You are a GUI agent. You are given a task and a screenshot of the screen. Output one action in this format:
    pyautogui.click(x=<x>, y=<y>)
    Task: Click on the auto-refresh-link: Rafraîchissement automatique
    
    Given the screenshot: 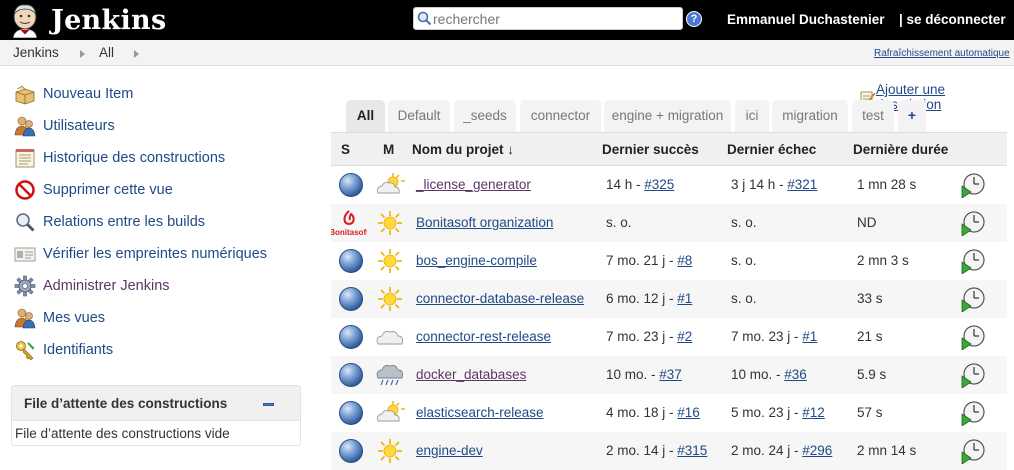 What is the action you would take?
    pyautogui.click(x=942, y=53)
    